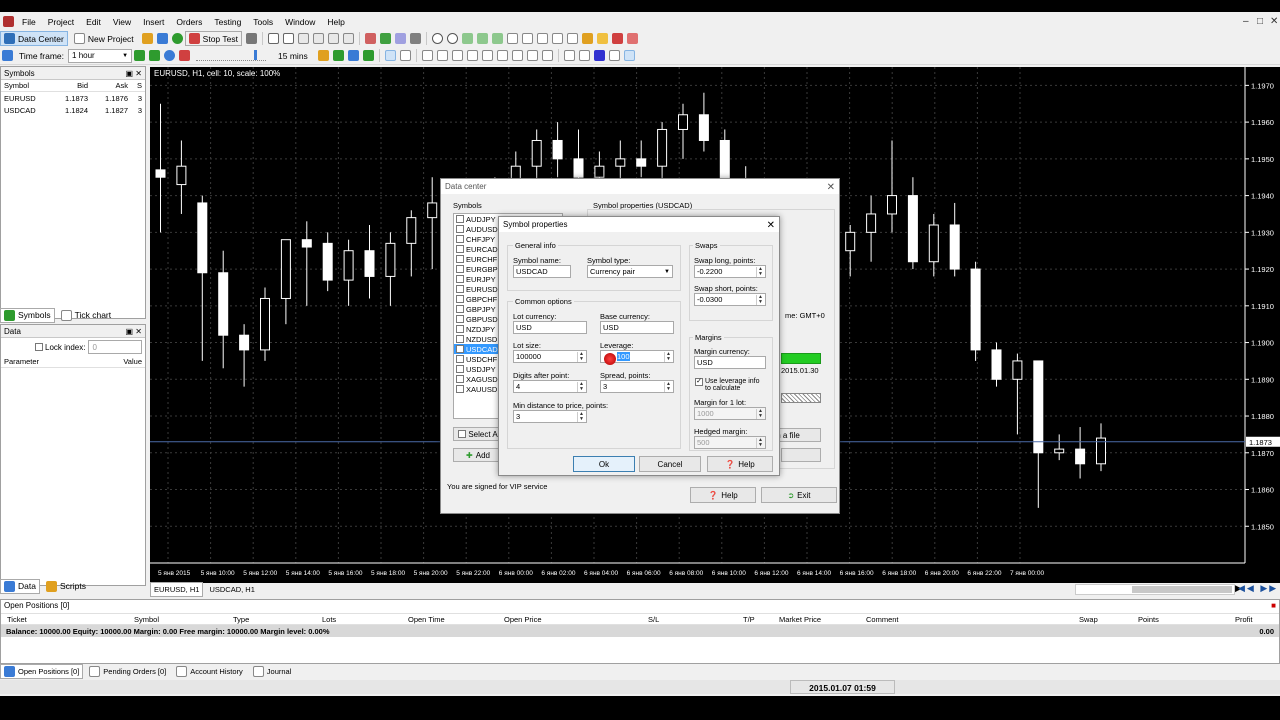  I want to click on speed-icon, so click(170, 55).